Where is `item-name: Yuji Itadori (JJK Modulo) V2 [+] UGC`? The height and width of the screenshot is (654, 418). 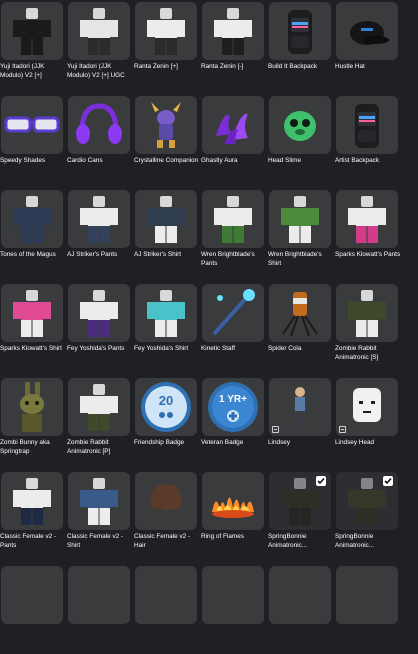 item-name: Yuji Itadori (JJK Modulo) V2 [+] UGC is located at coordinates (100, 71).